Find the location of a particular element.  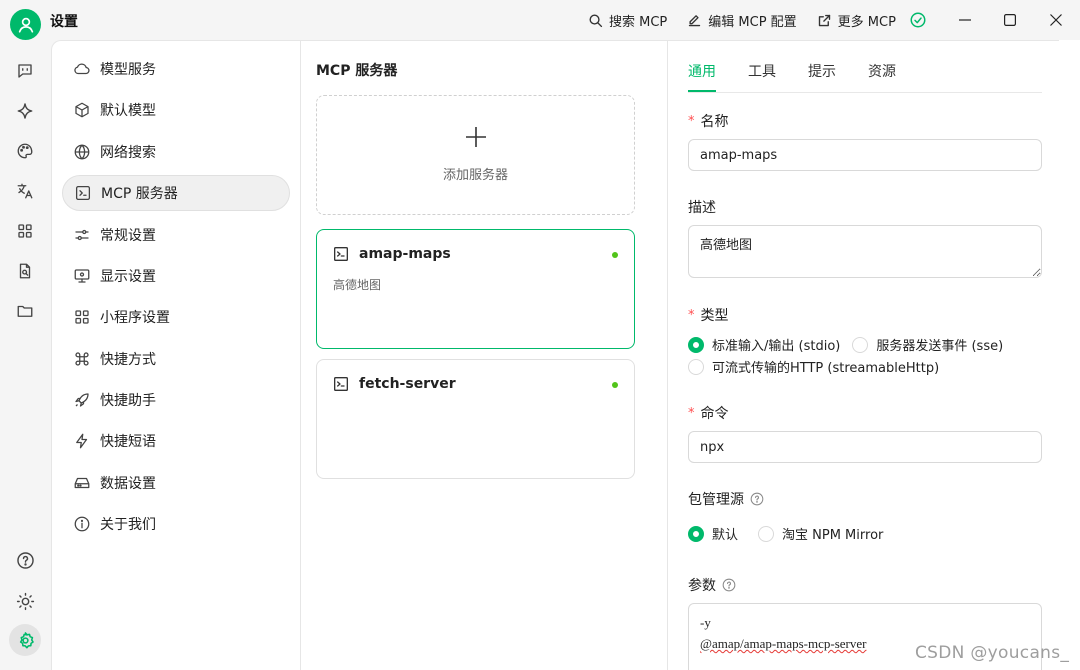

registry-option-taobao: 淘宝 NPM Mirror is located at coordinates (820, 533).